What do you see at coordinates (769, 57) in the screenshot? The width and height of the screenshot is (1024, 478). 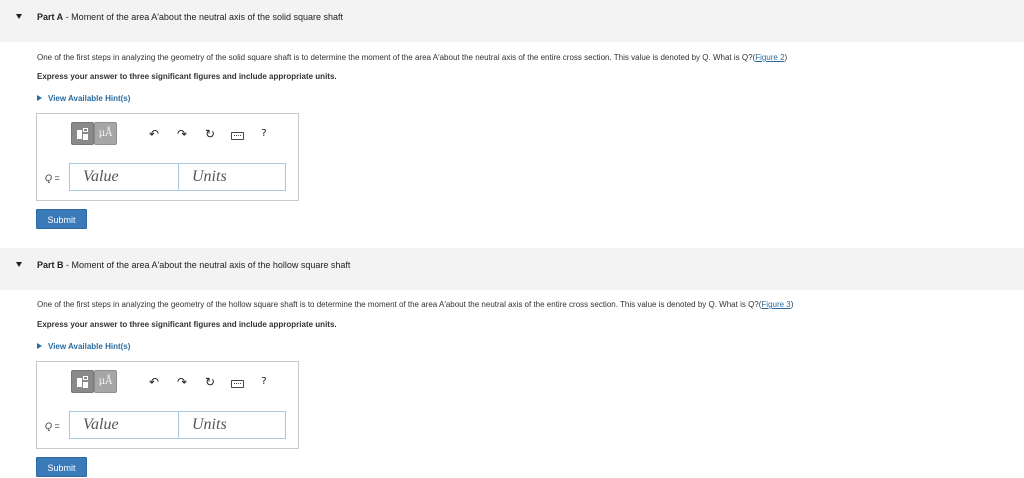 I see `figure-2-link: Figure 2` at bounding box center [769, 57].